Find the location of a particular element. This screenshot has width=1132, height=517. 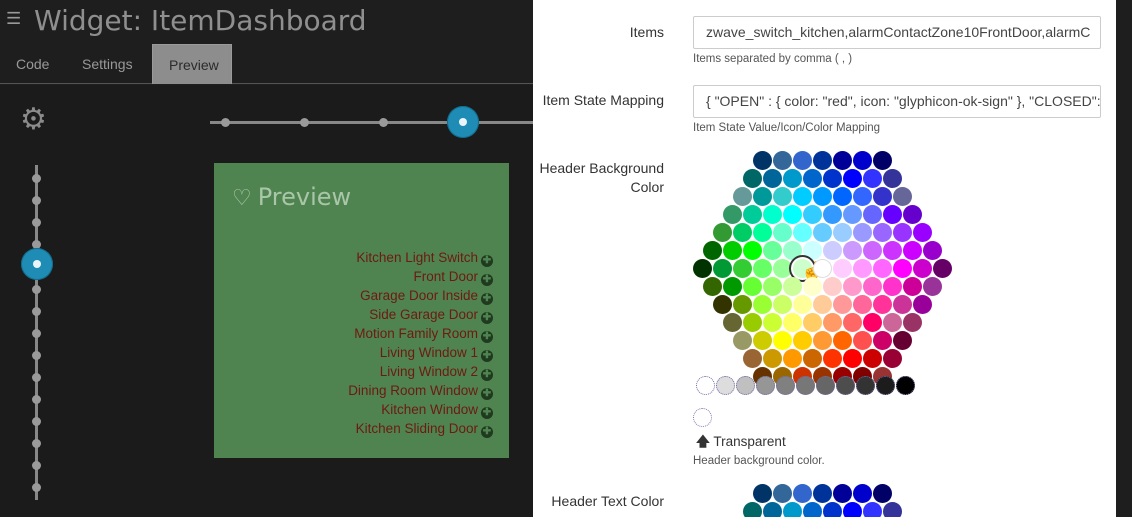

tab-settings: Settings is located at coordinates (107, 64).